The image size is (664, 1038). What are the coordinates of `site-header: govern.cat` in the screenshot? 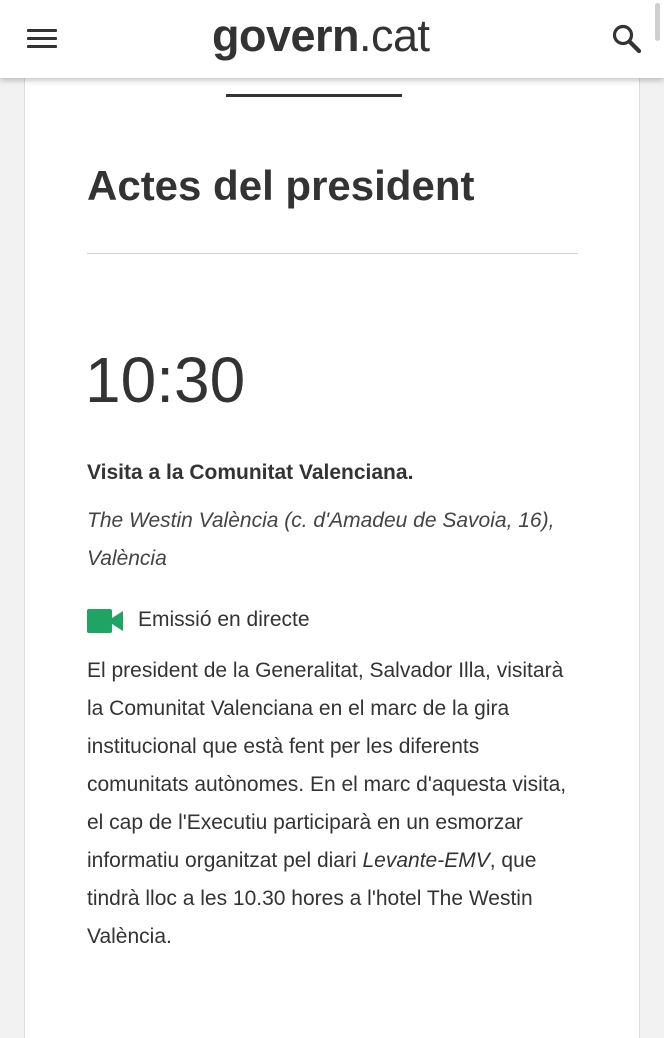 It's located at (332, 39).